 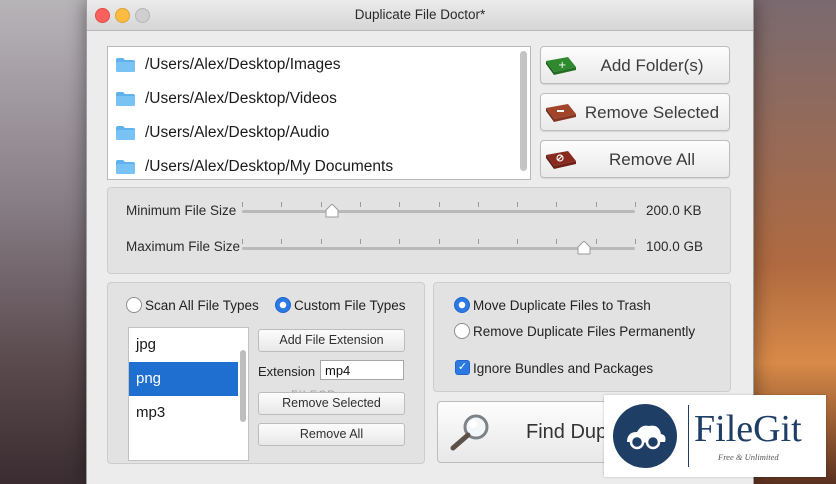 I want to click on min-size-label: Minimum File Size, so click(x=181, y=210).